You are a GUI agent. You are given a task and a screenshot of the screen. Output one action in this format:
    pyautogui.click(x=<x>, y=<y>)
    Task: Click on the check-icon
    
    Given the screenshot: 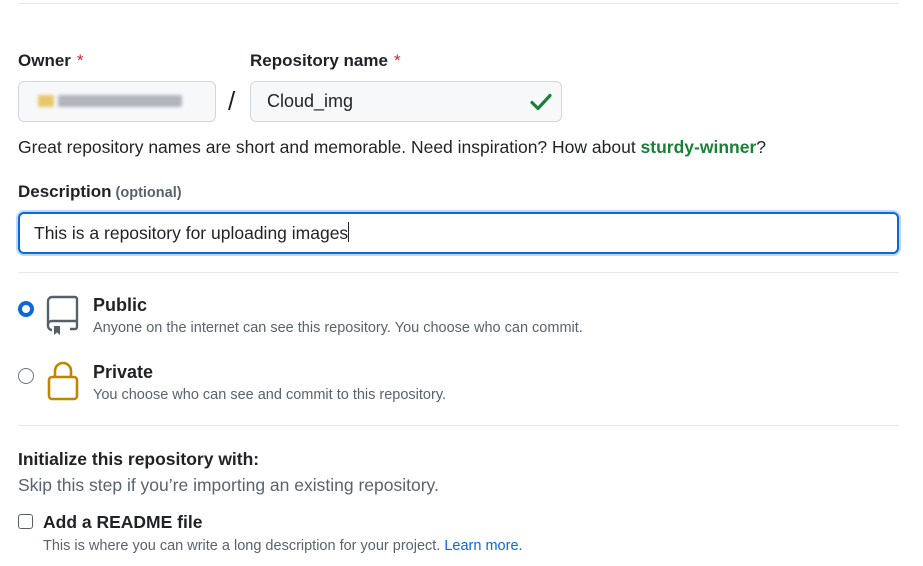 What is the action you would take?
    pyautogui.click(x=541, y=102)
    